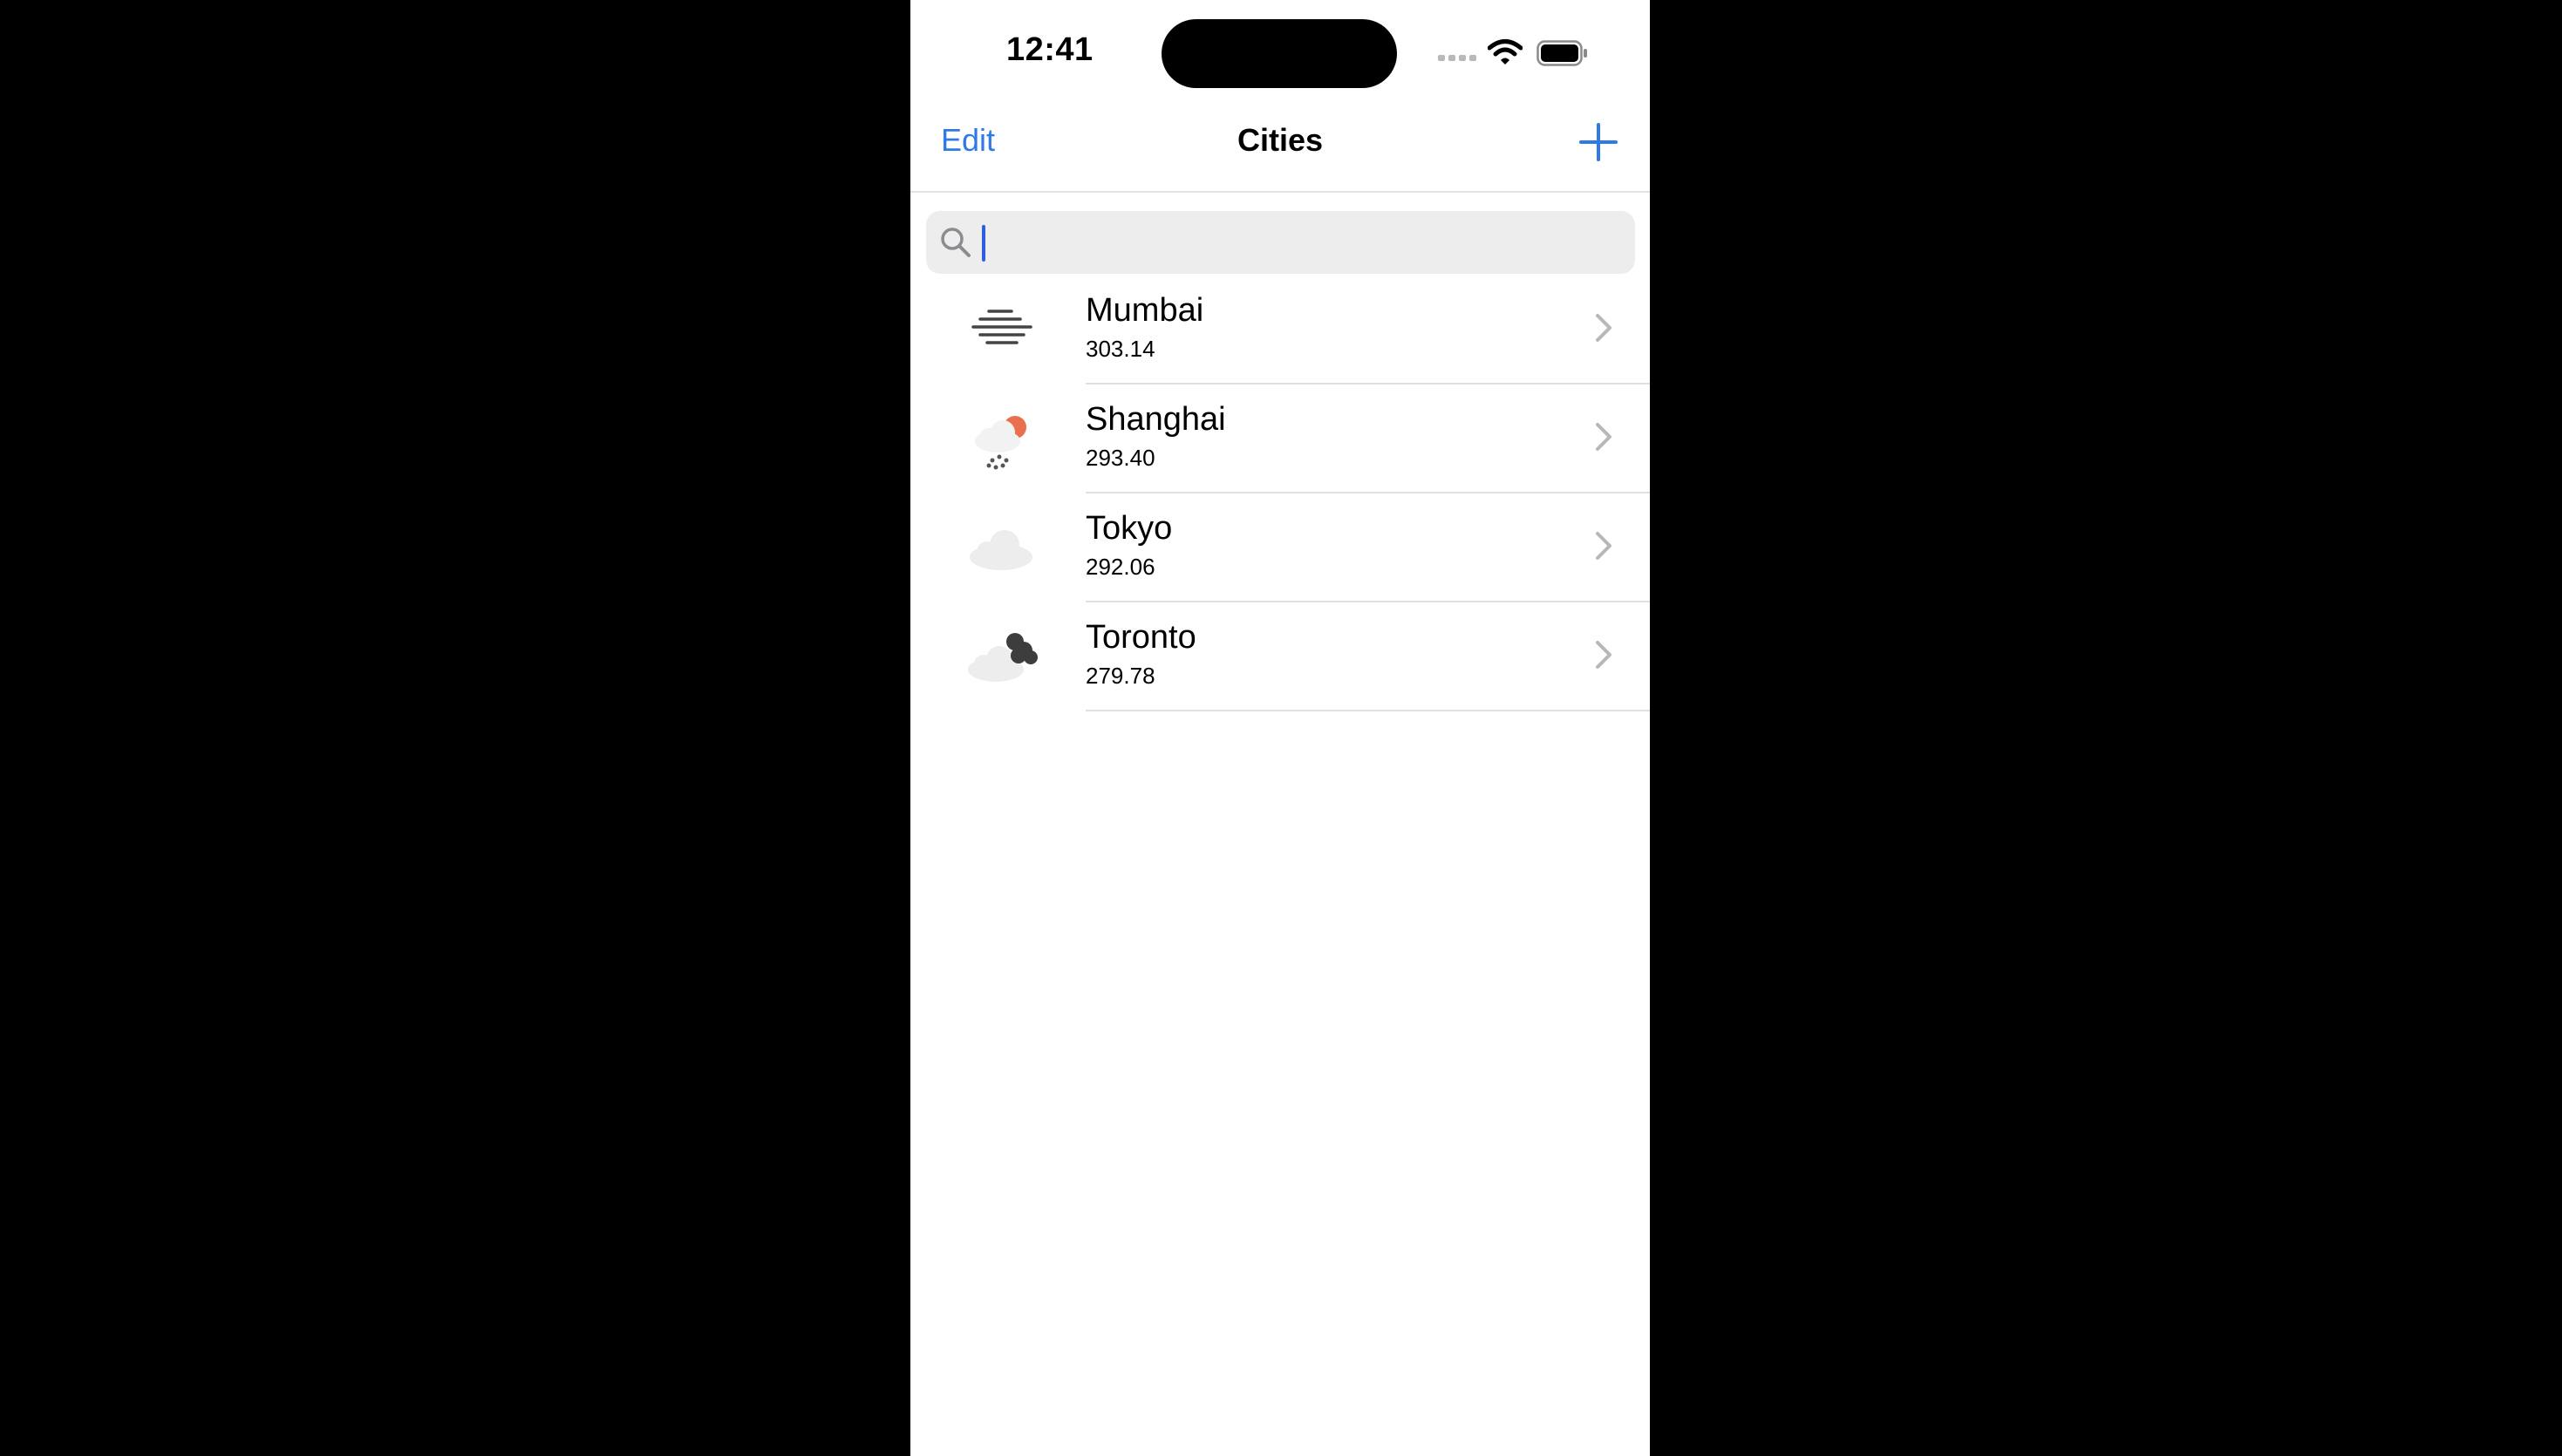 Image resolution: width=2562 pixels, height=1456 pixels. I want to click on search-input, so click(1298, 242).